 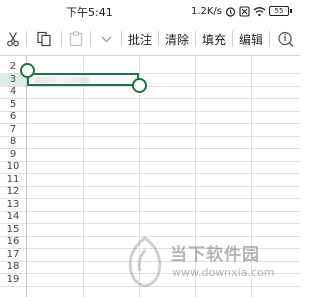 What do you see at coordinates (215, 255) in the screenshot?
I see `watermark-text: 当下软件园` at bounding box center [215, 255].